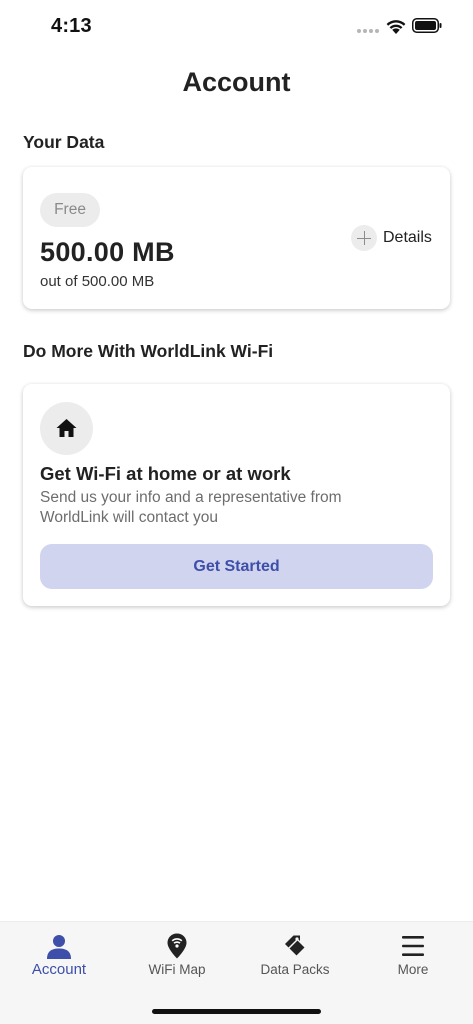  I want to click on tab-label: More, so click(413, 969).